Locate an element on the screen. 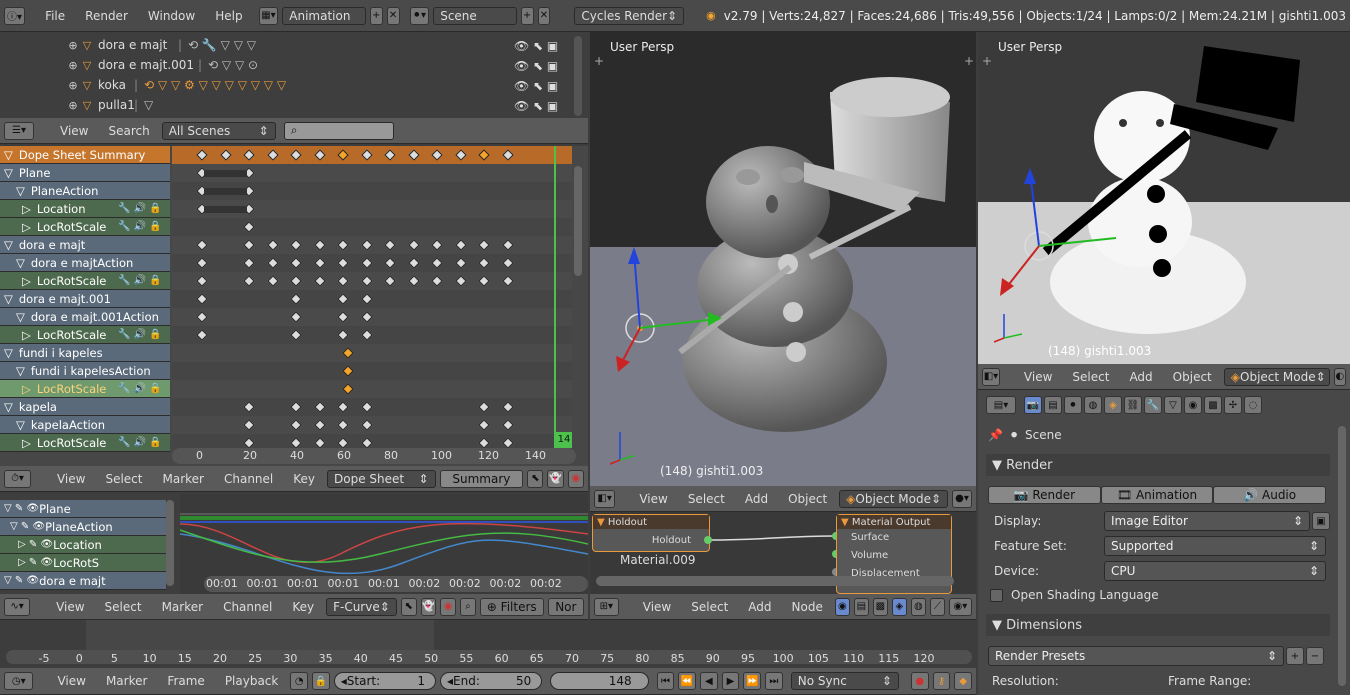 The width and height of the screenshot is (1350, 695). ds-summary-toggle: Summary is located at coordinates (481, 478).